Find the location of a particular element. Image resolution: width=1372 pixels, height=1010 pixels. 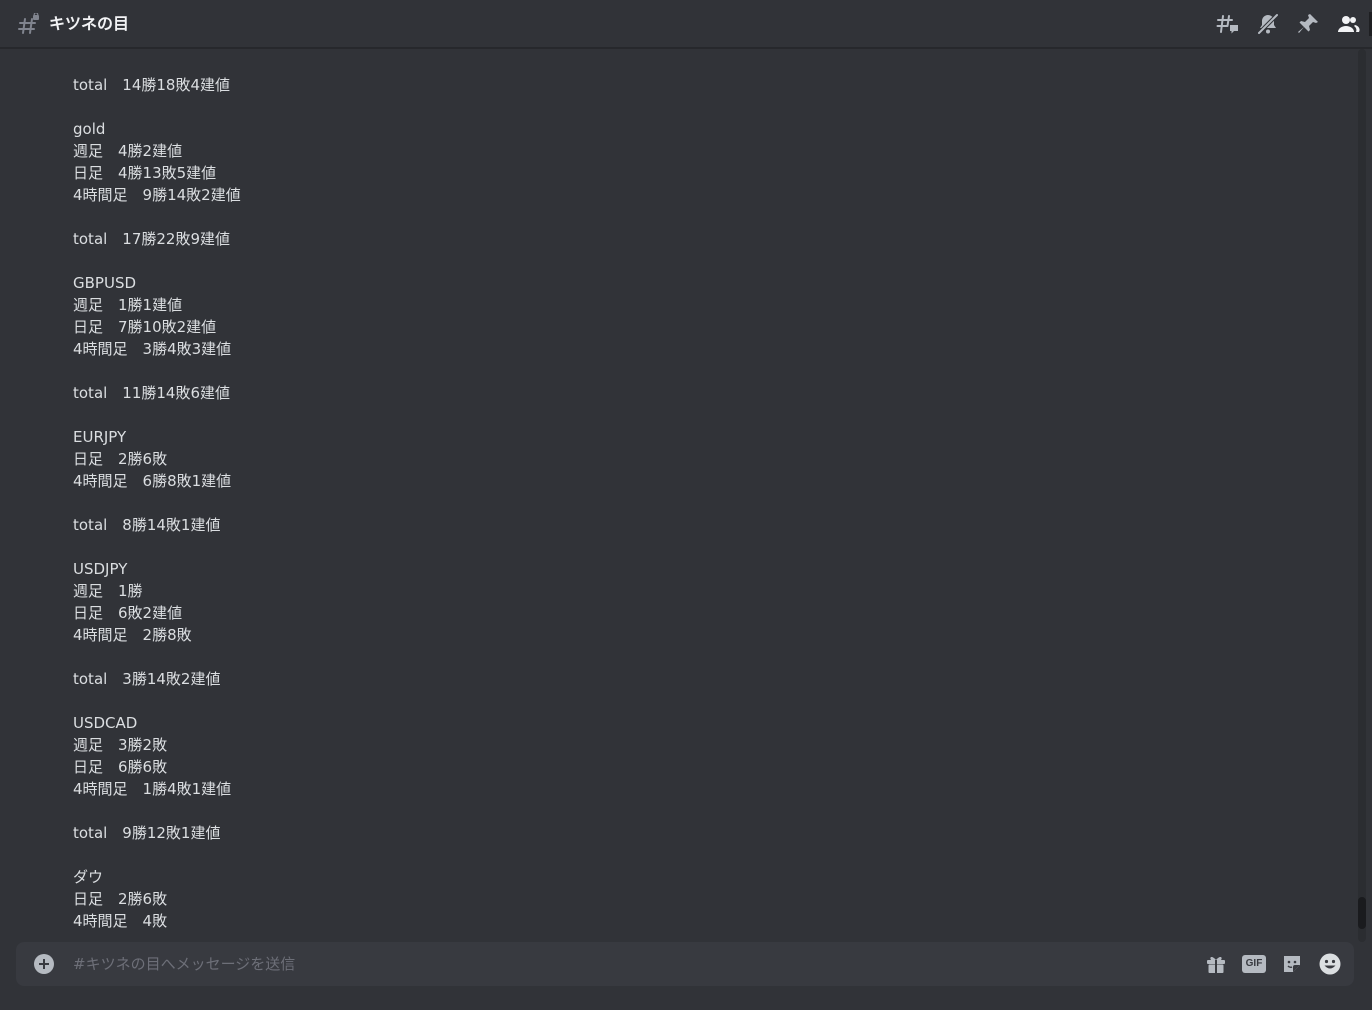

message-line: 日足 7勝10敗2建値 is located at coordinates (145, 327).